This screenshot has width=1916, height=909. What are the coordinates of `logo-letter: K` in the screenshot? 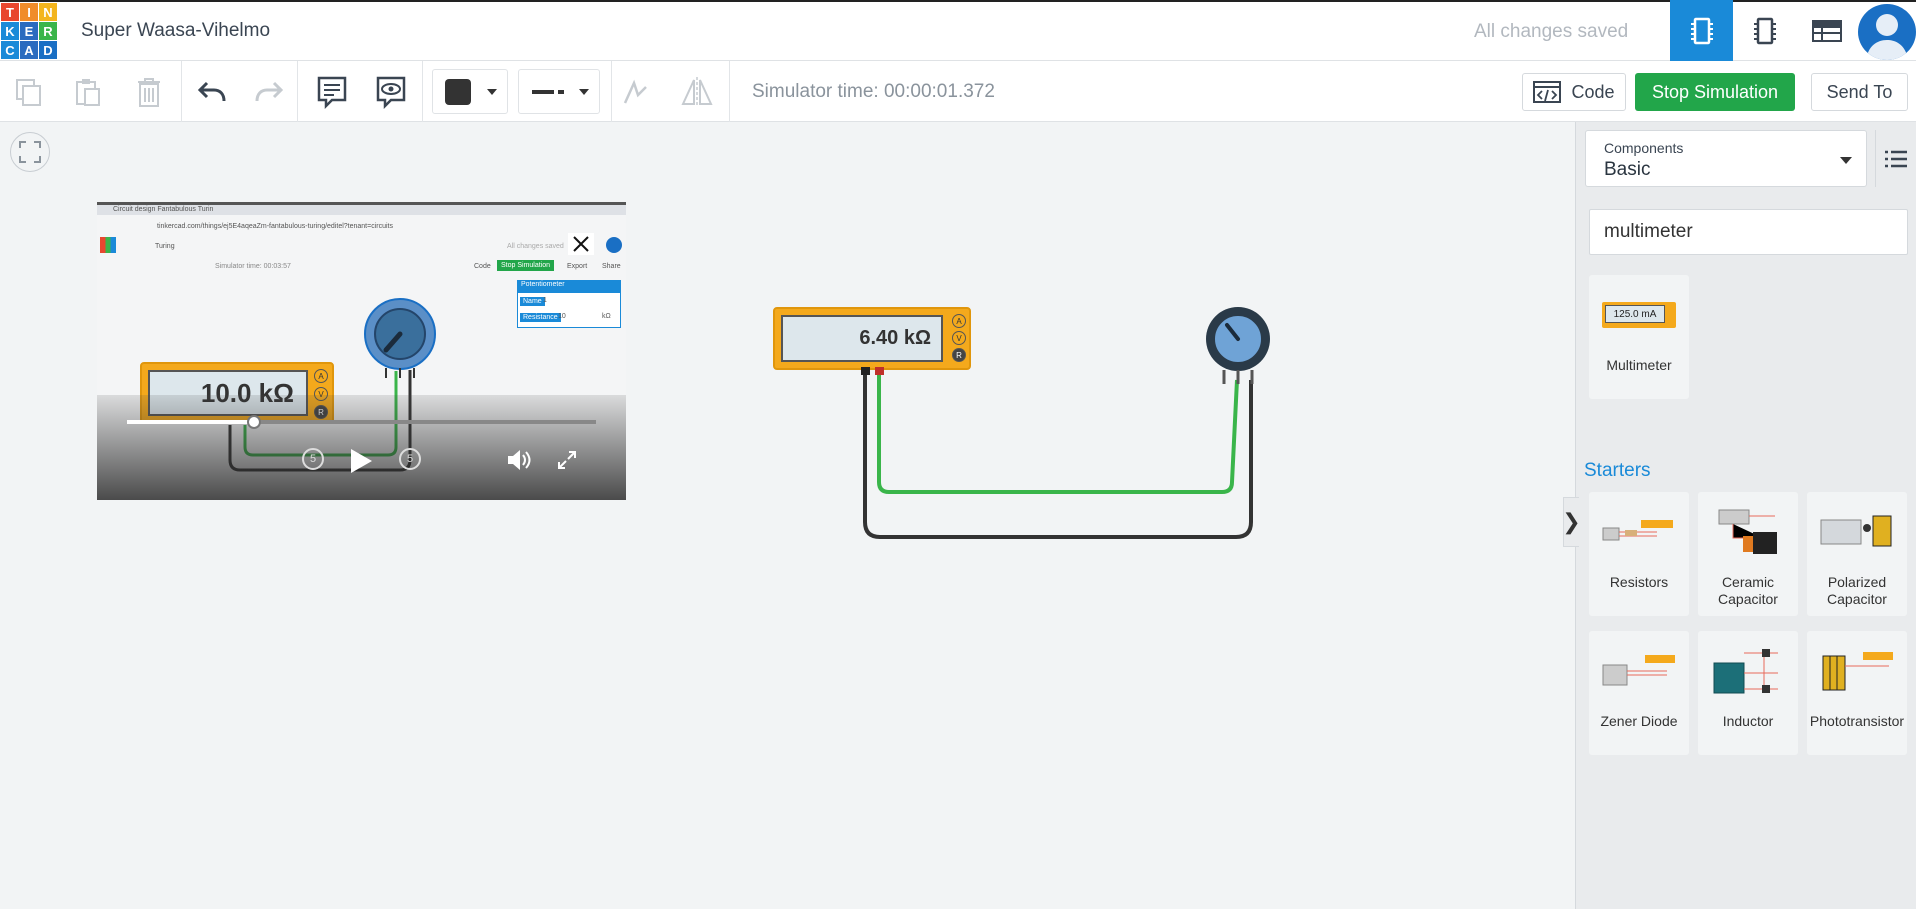 It's located at (10, 31).